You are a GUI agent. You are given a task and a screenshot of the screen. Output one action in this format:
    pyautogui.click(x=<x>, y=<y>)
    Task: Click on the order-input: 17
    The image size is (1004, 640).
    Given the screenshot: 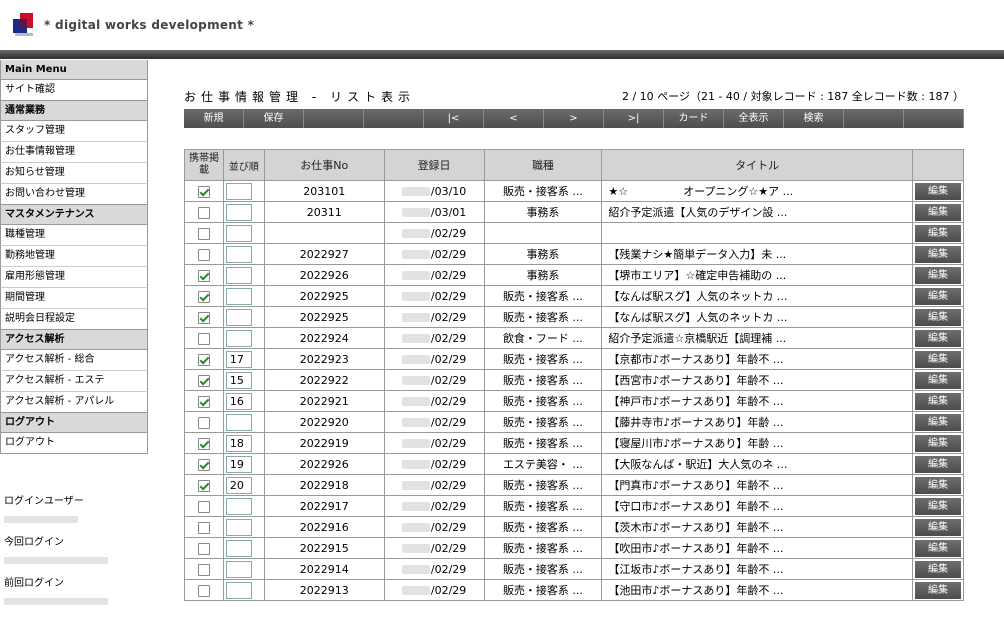 What is the action you would take?
    pyautogui.click(x=238, y=359)
    